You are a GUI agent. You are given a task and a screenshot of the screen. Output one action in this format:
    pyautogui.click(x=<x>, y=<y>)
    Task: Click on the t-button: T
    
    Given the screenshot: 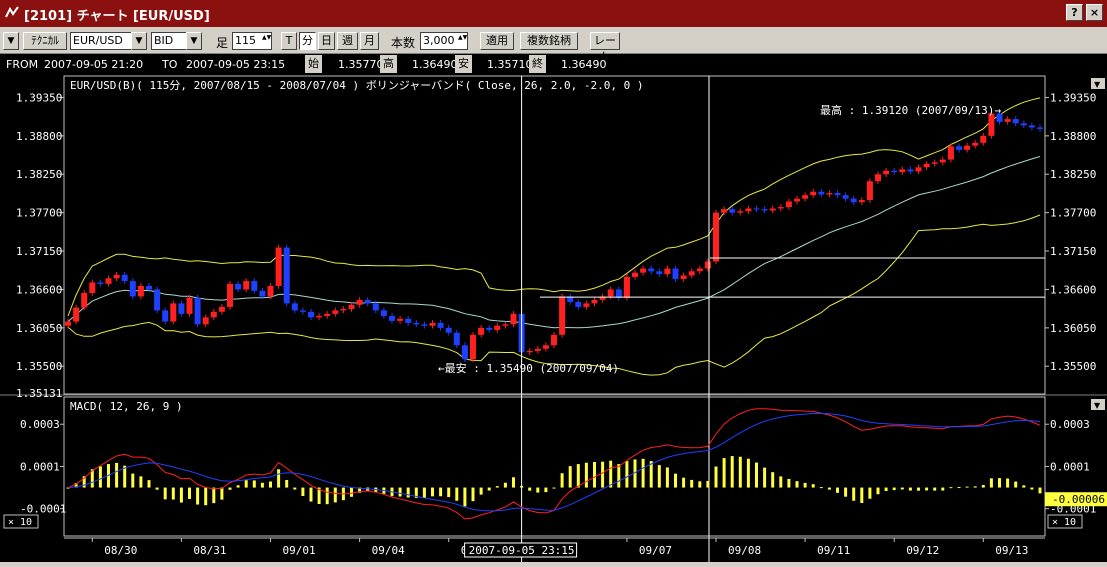 What is the action you would take?
    pyautogui.click(x=289, y=41)
    